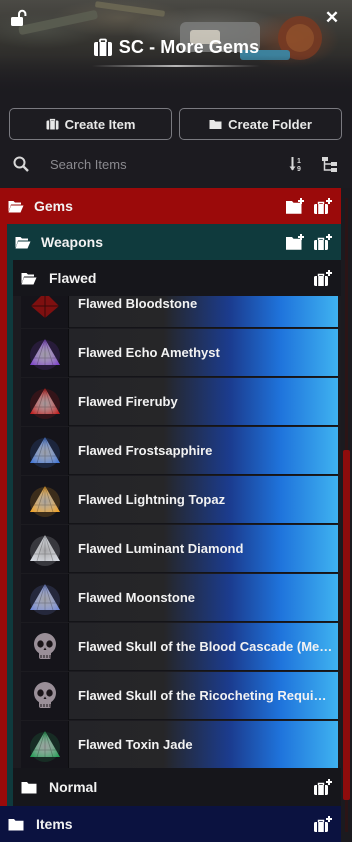 Image resolution: width=352 pixels, height=842 pixels. What do you see at coordinates (53, 206) in the screenshot?
I see `folder-label-gems: Gems` at bounding box center [53, 206].